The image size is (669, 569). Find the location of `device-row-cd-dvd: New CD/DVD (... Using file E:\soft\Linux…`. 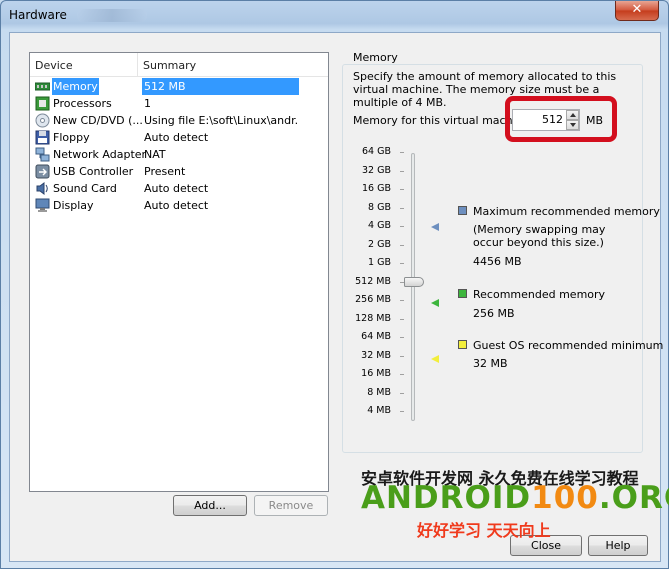

device-row-cd-dvd: New CD/DVD (... Using file E:\soft\Linux… is located at coordinates (179, 120).